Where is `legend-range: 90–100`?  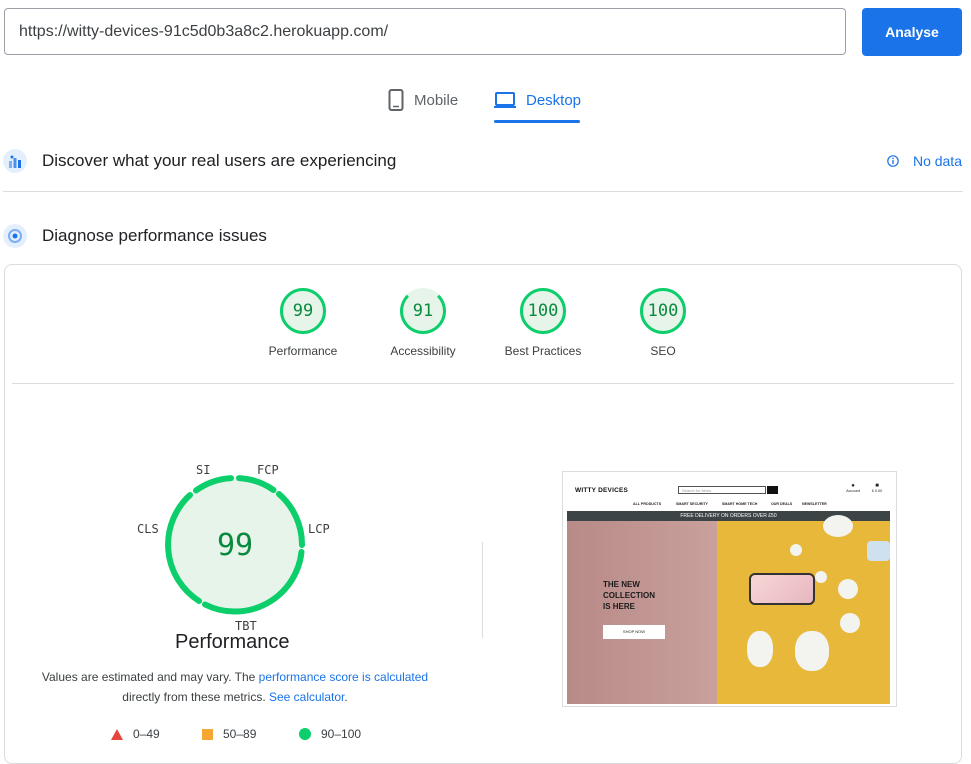 legend-range: 90–100 is located at coordinates (341, 734).